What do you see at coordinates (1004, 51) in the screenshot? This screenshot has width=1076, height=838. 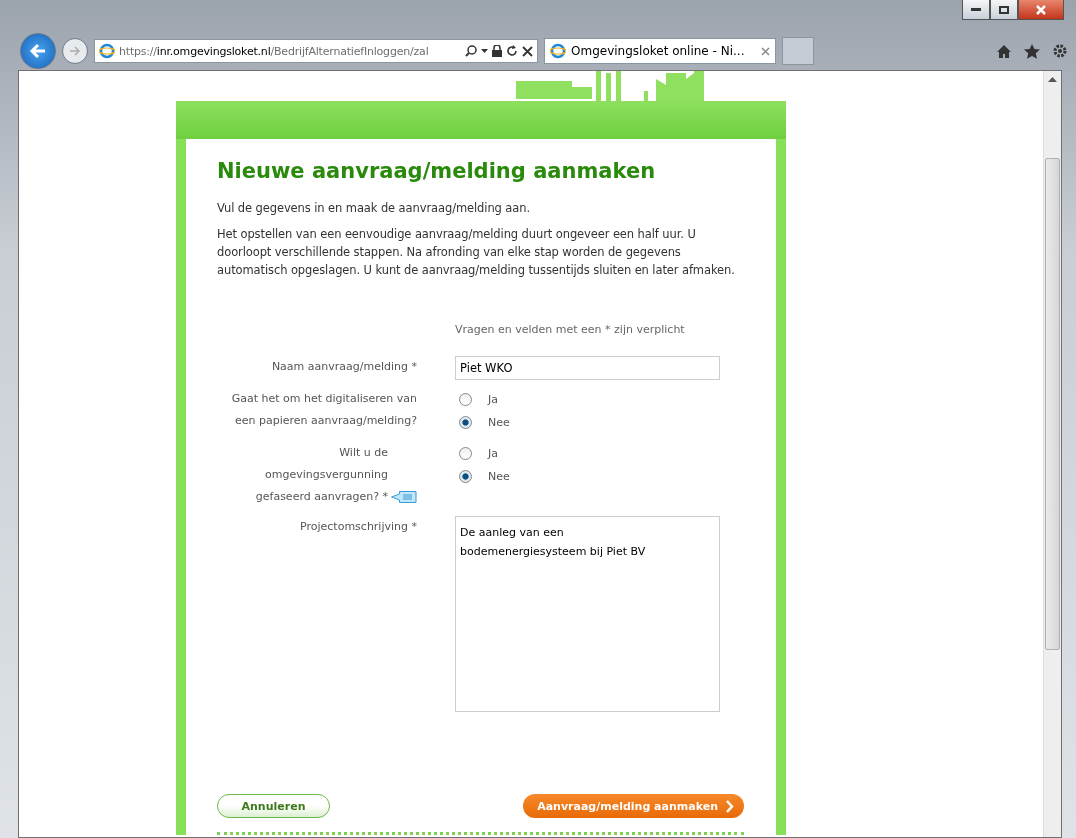 I see `home-icon` at bounding box center [1004, 51].